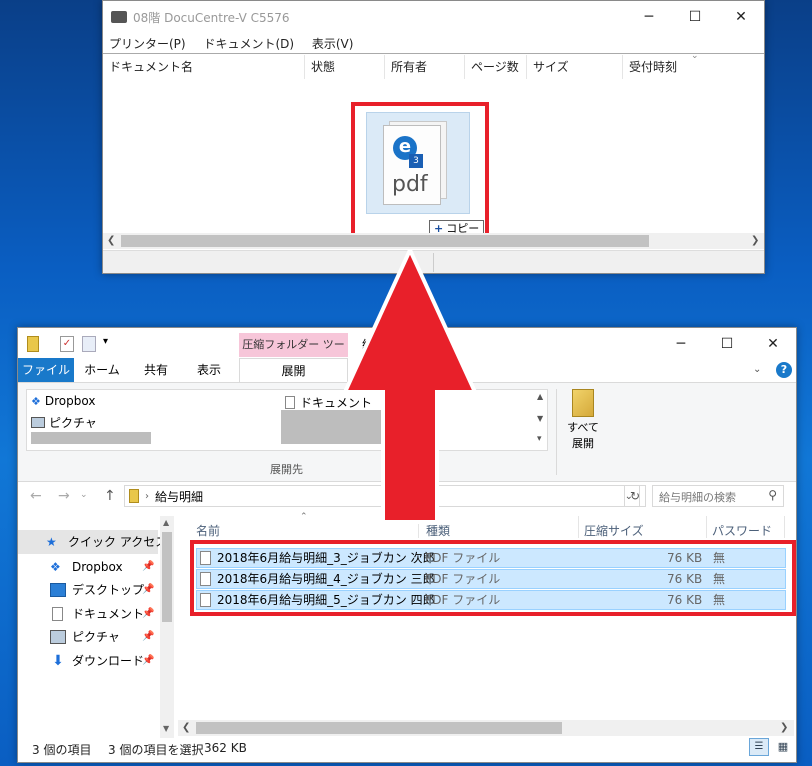  I want to click on files-hscrollbar: ❮ ❯, so click(486, 728).